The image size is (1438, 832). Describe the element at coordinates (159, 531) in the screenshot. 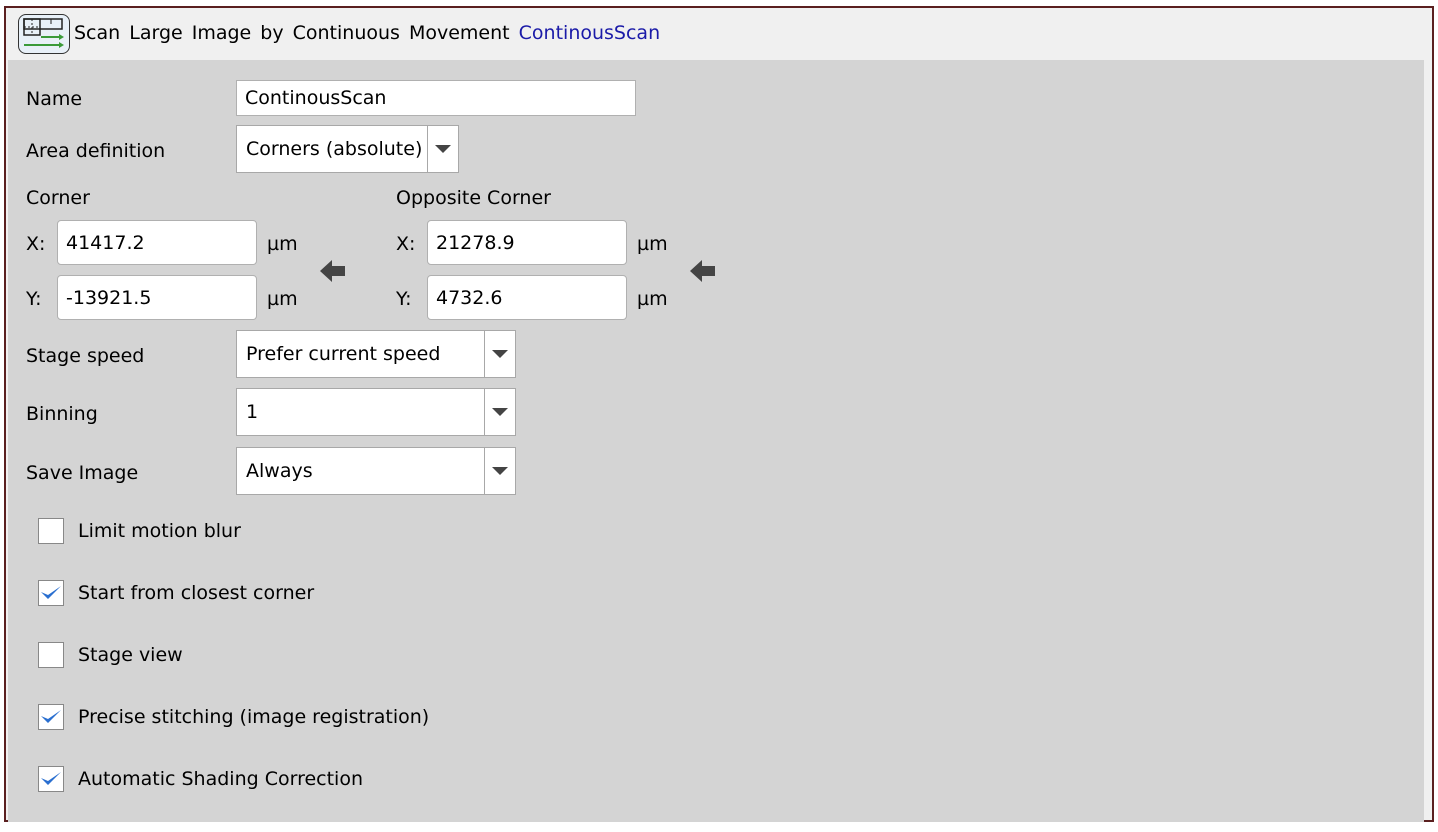

I see `checkbox-label: Limit motion blur` at that location.